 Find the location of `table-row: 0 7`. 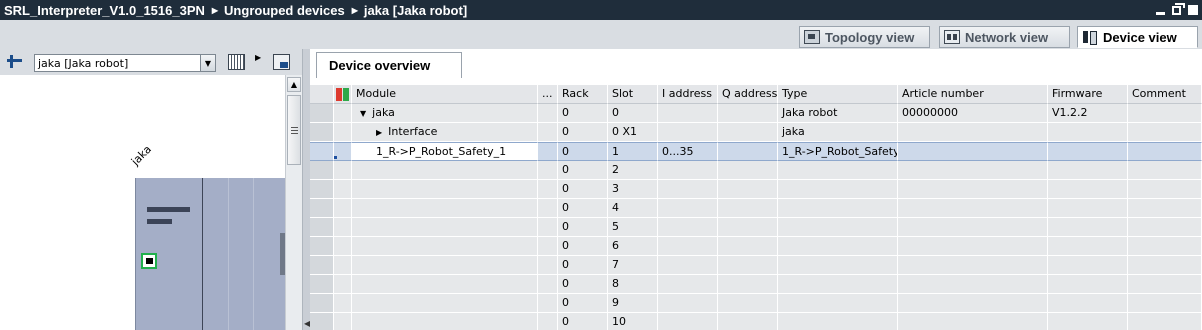

table-row: 0 7 is located at coordinates (756, 265).